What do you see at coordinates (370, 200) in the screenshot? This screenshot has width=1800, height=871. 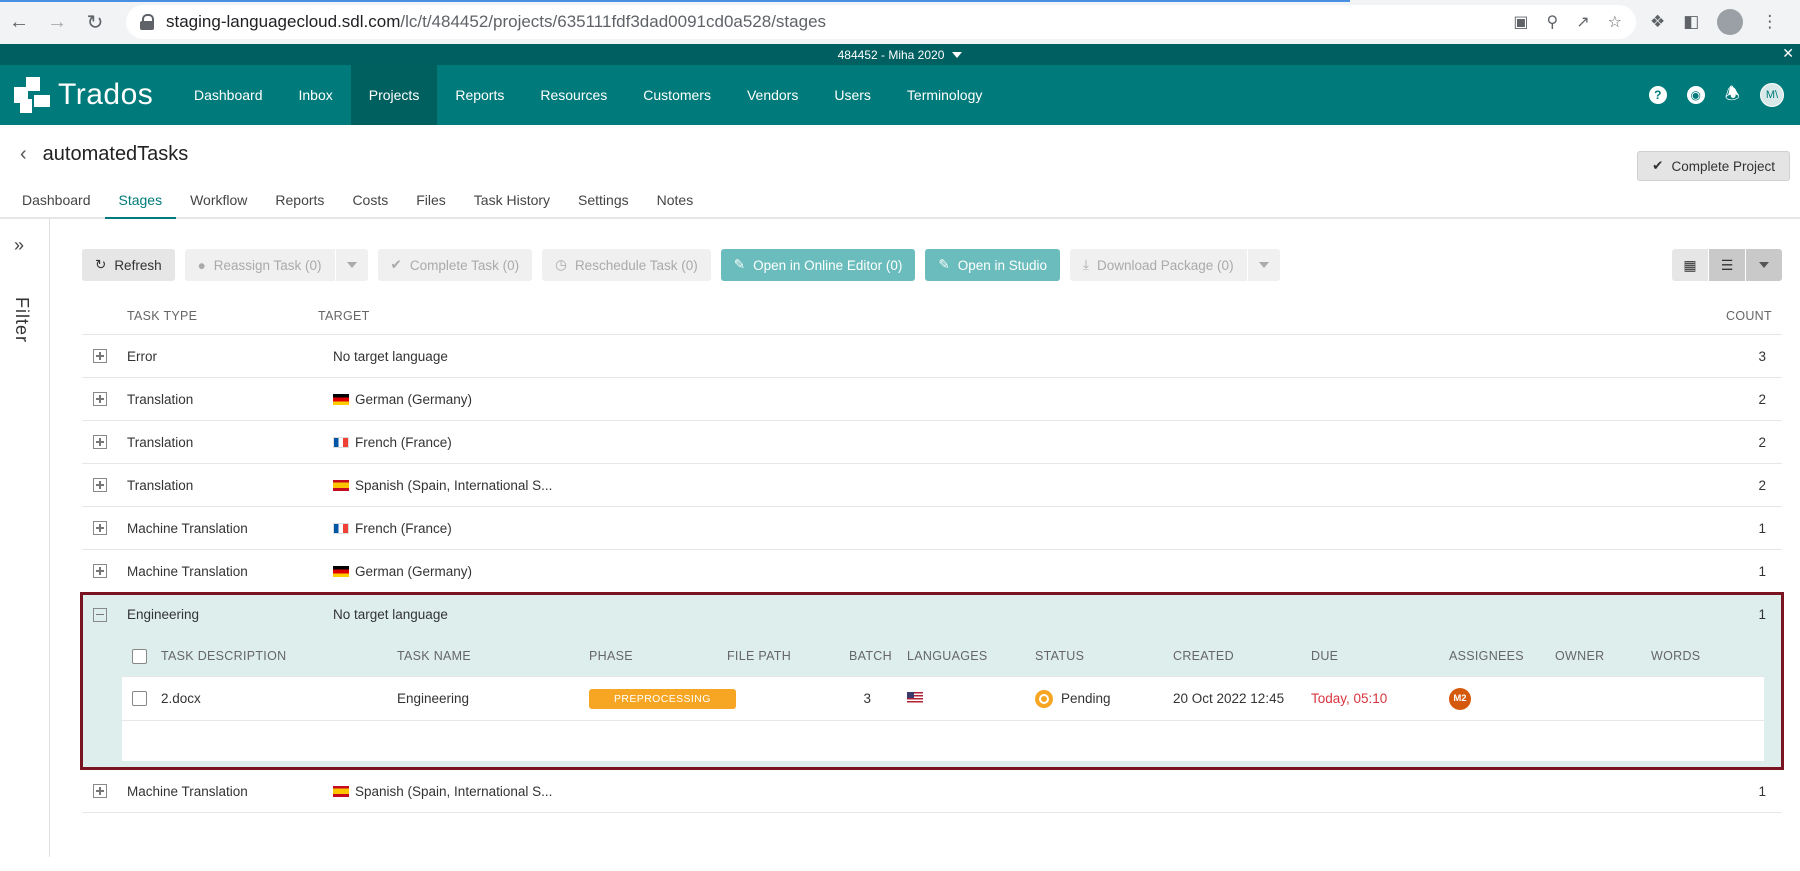 I see `tab-costs: Costs` at bounding box center [370, 200].